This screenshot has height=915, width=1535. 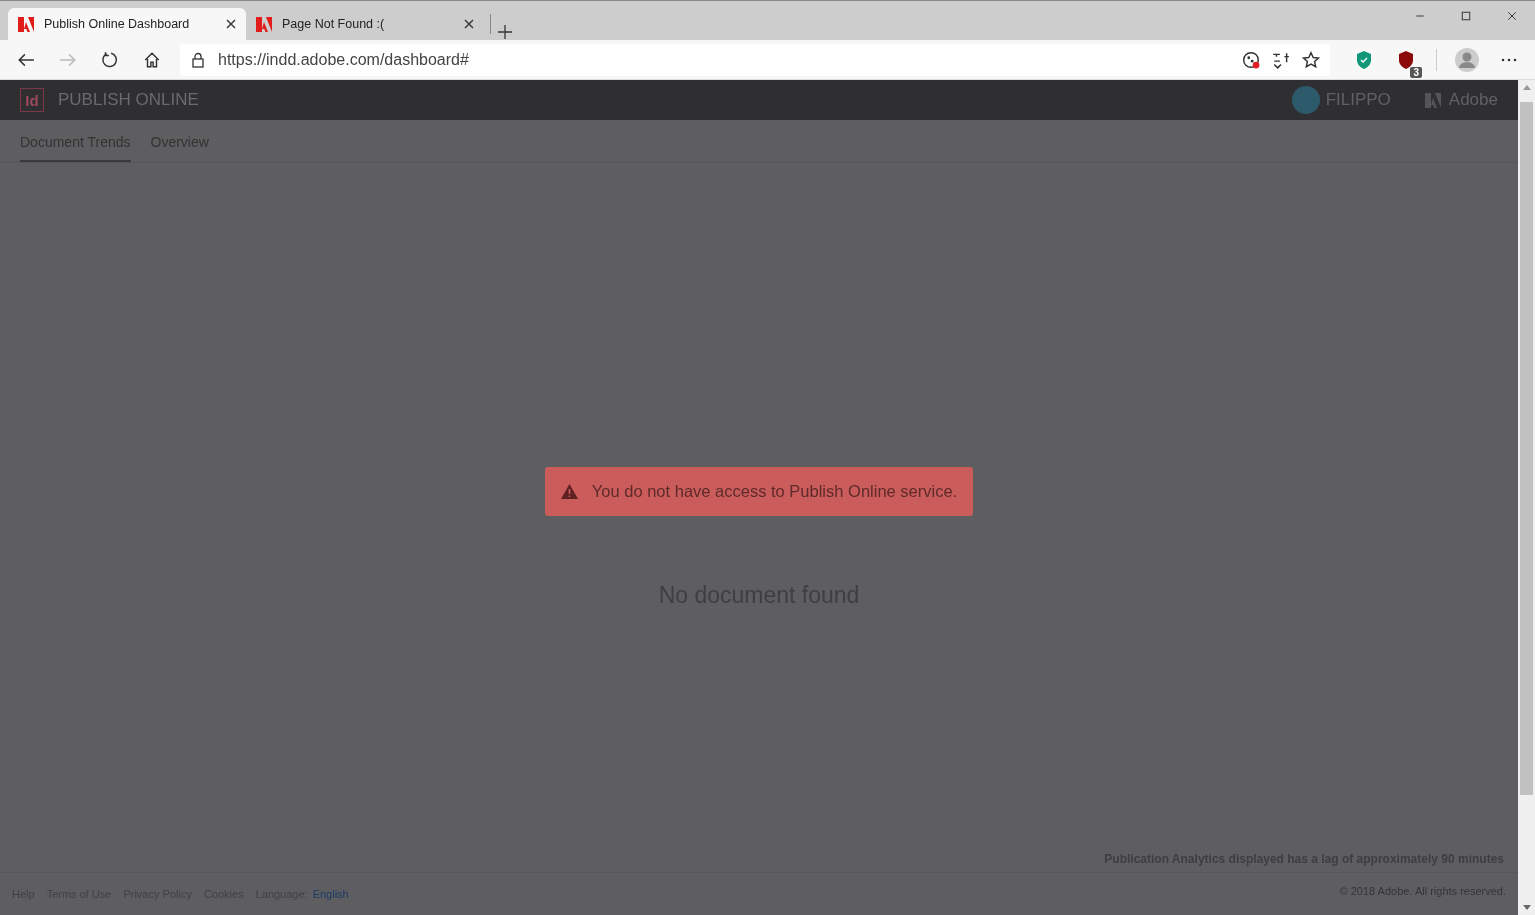 I want to click on language-link: English, so click(x=330, y=894).